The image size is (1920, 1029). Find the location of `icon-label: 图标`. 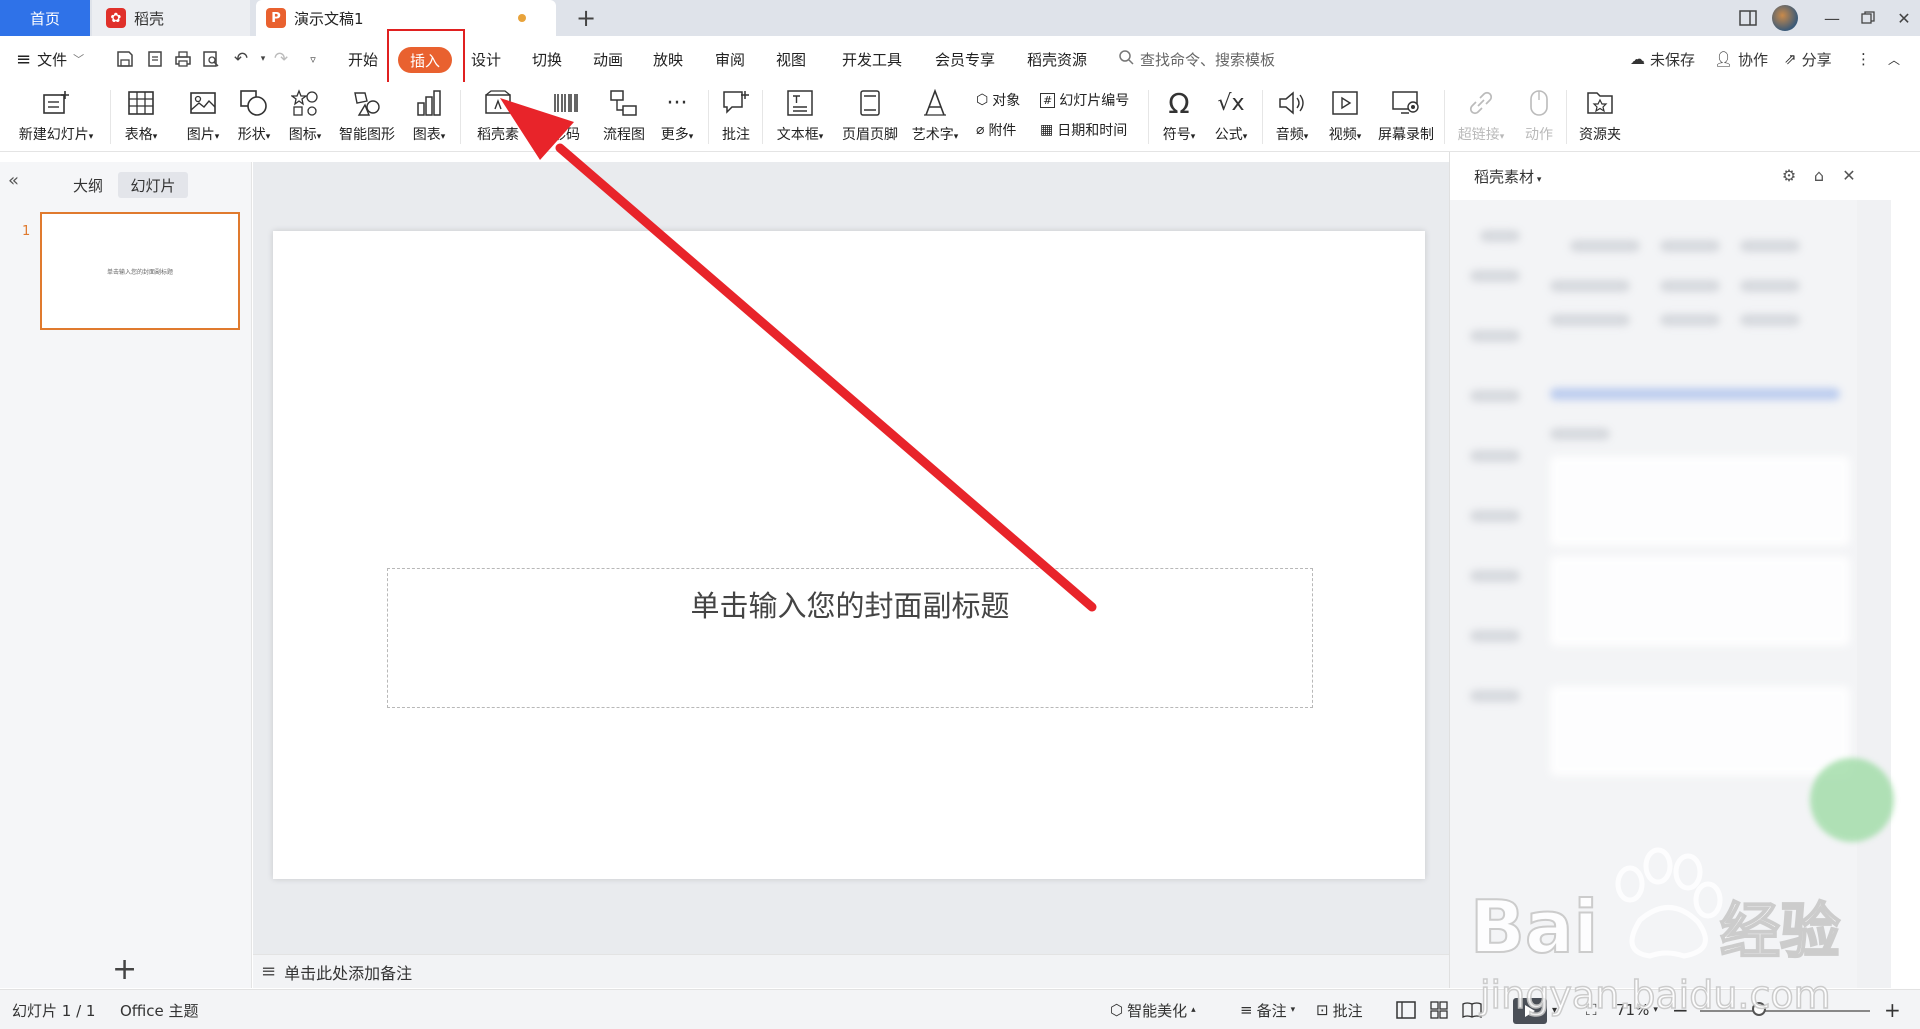

icon-label: 图标 is located at coordinates (302, 135).